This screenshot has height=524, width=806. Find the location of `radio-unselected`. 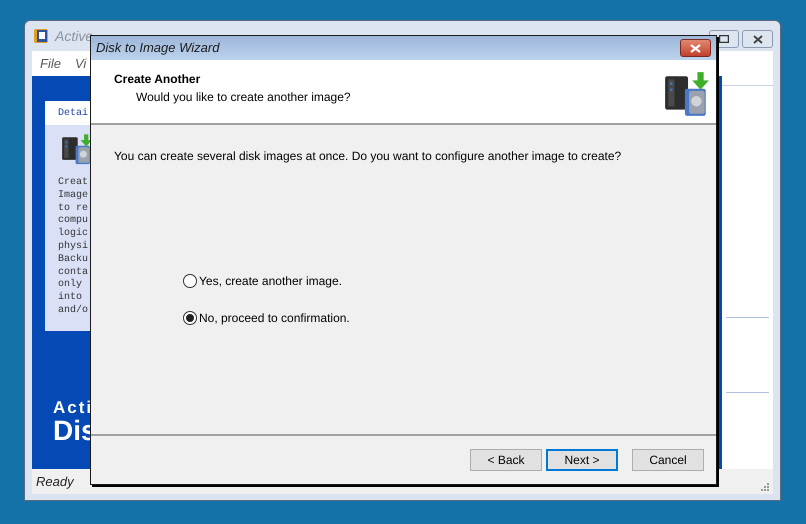

radio-unselected is located at coordinates (190, 281).